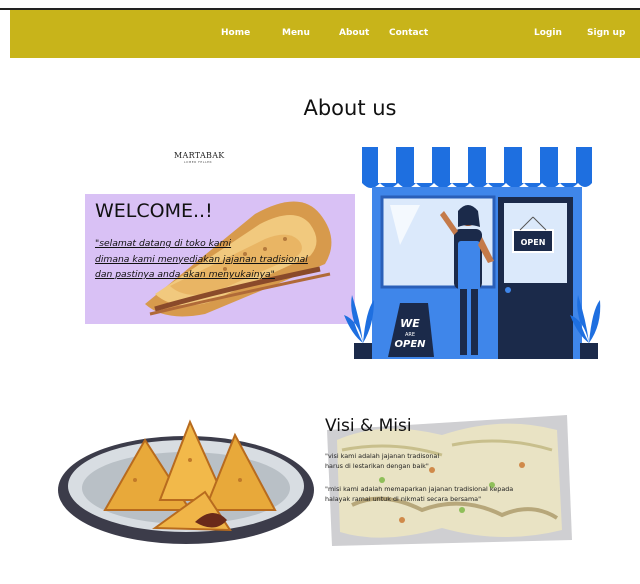 Image resolution: width=640 pixels, height=584 pixels. I want to click on nav-contact-link: Contact, so click(408, 33).